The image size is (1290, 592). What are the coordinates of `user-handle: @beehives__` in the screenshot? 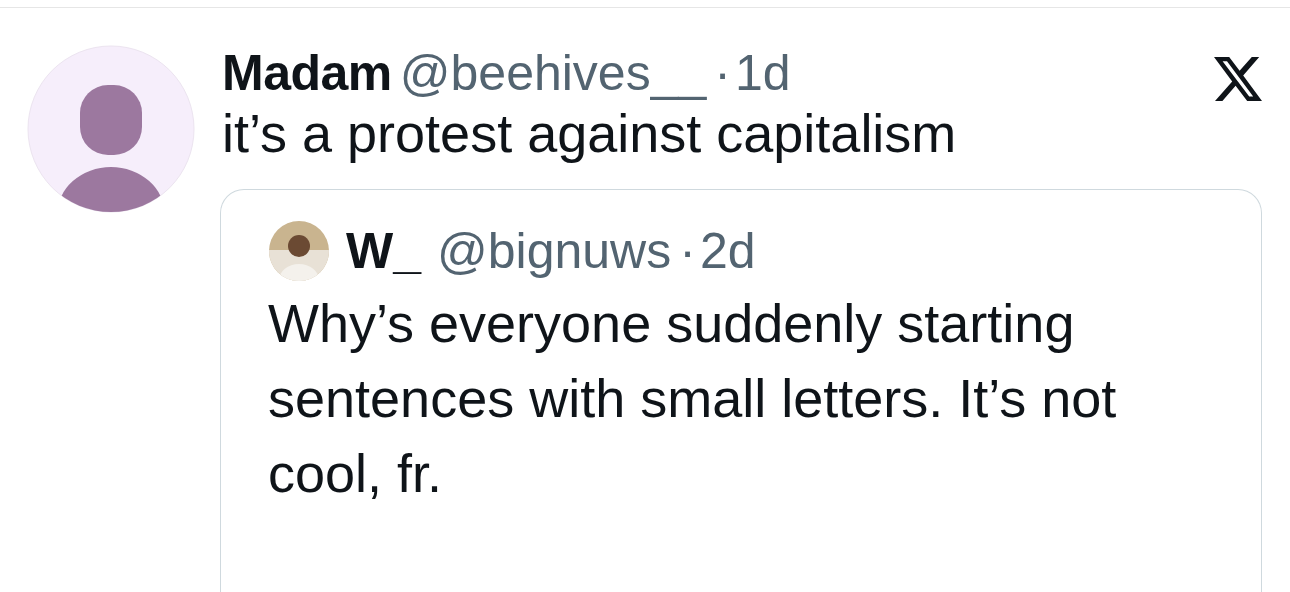 It's located at (553, 73).